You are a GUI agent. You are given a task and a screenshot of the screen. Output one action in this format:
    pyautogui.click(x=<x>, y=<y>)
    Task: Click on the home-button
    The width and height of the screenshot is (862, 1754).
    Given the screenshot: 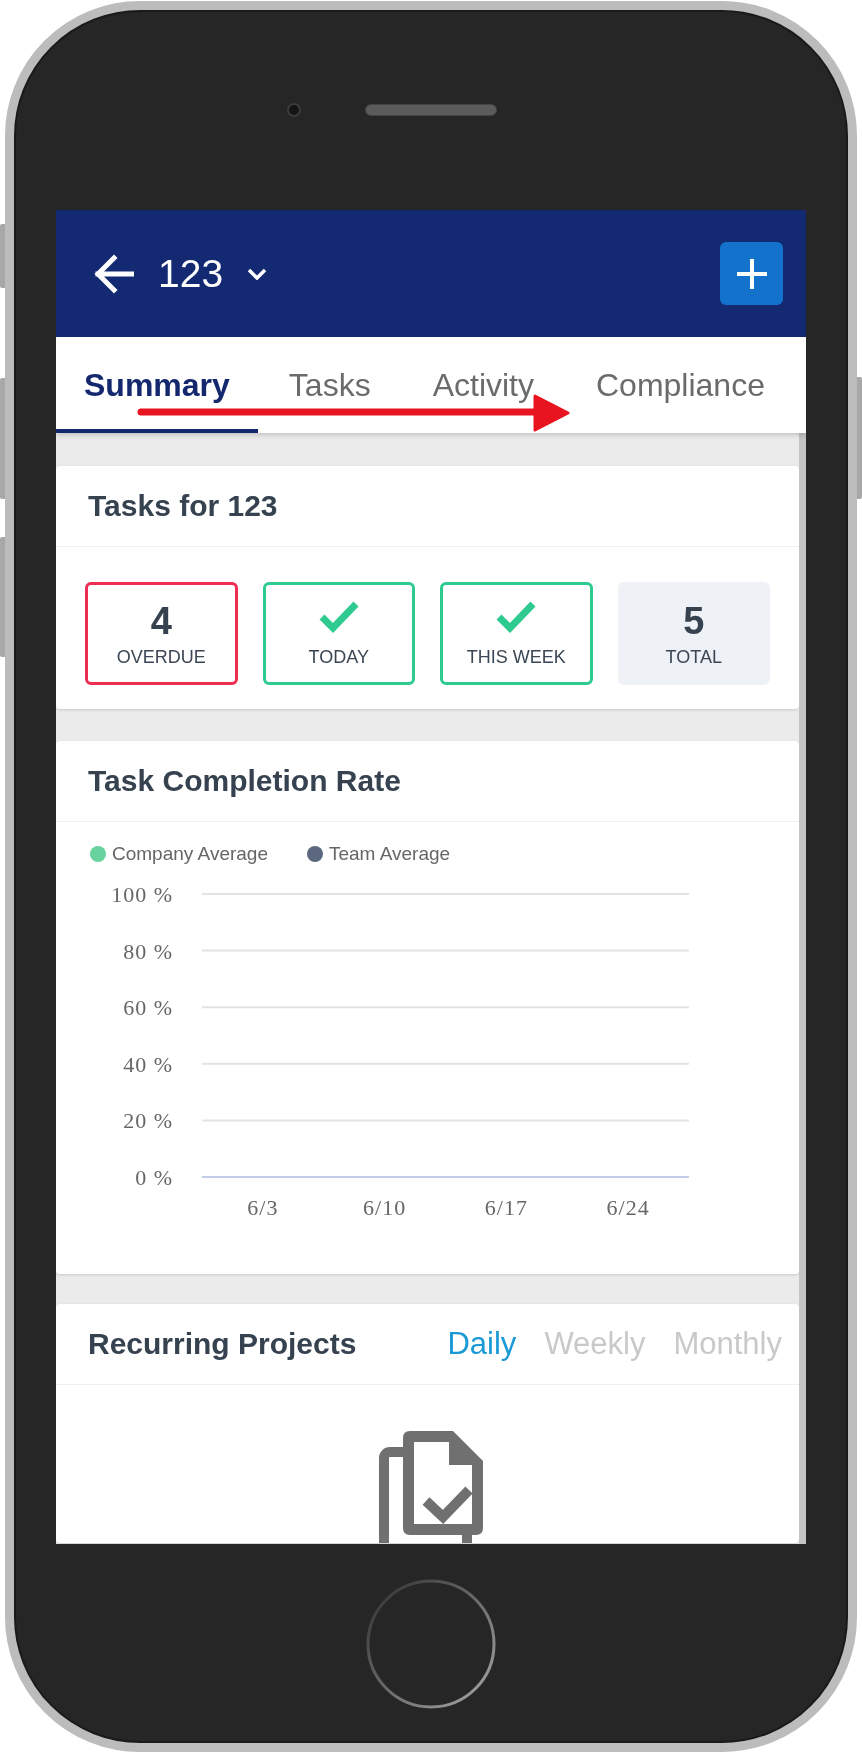 What is the action you would take?
    pyautogui.click(x=431, y=1643)
    